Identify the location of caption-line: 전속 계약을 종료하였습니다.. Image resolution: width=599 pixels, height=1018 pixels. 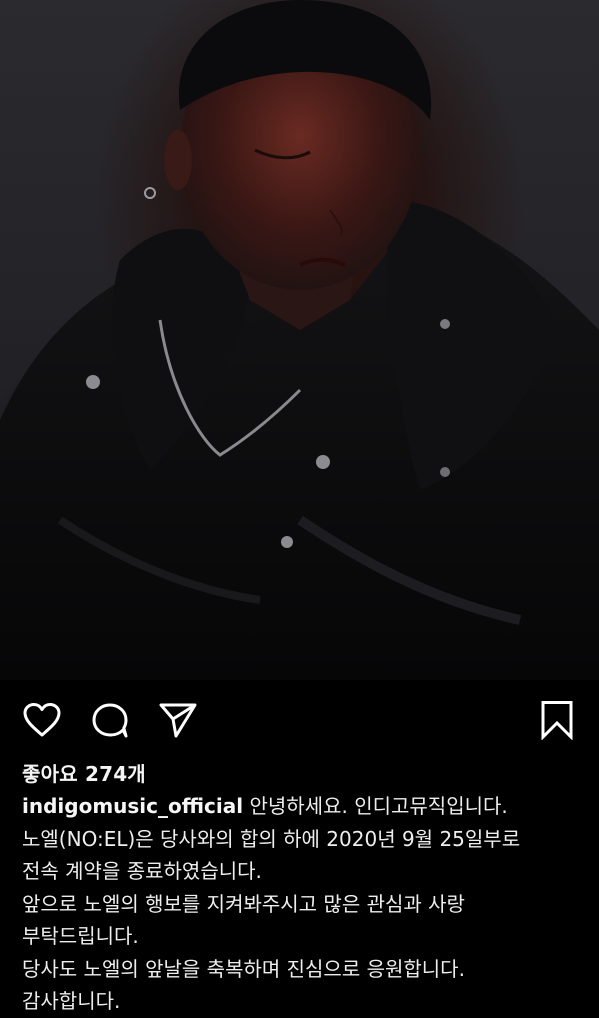
(142, 871).